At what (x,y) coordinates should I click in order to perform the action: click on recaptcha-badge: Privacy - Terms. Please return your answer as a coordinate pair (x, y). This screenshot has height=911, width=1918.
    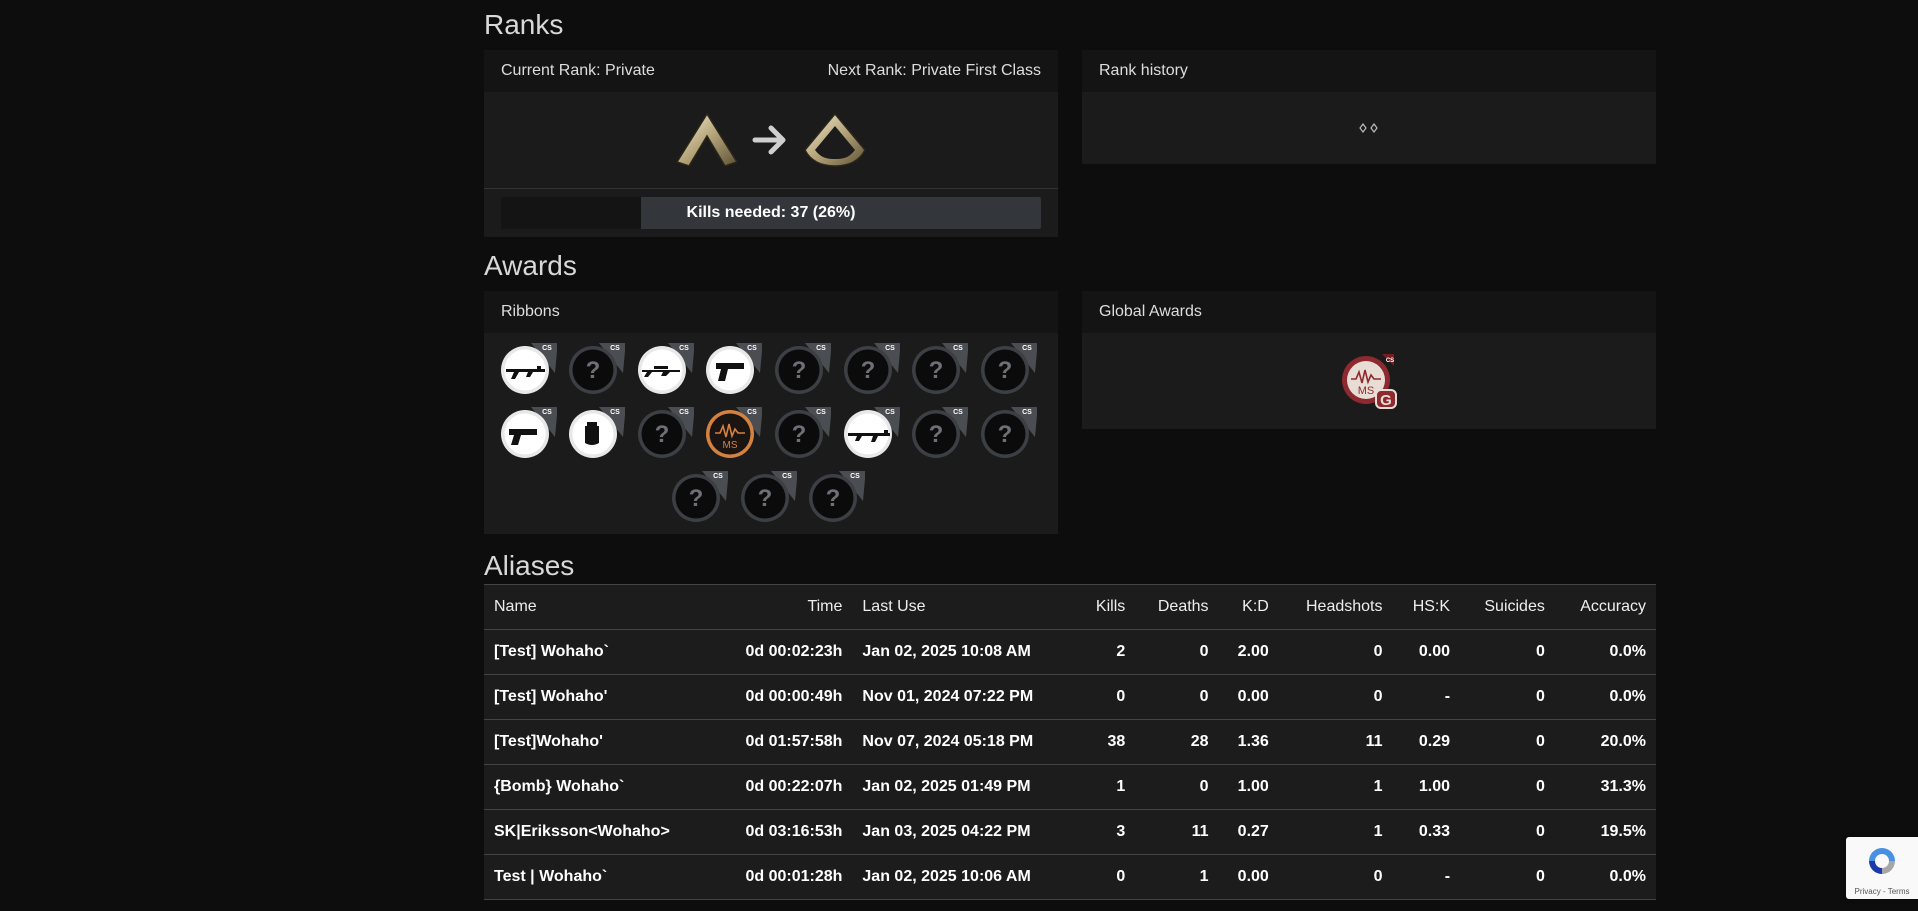
    Looking at the image, I should click on (1882, 868).